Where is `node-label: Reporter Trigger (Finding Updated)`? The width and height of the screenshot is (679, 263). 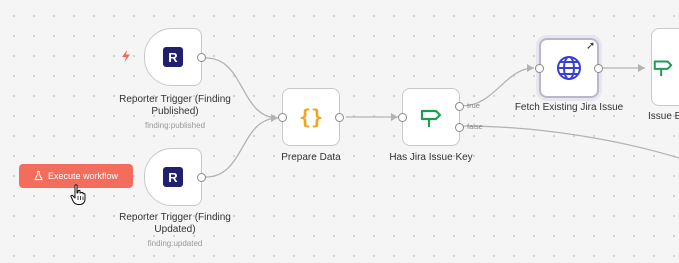 node-label: Reporter Trigger (Finding Updated) is located at coordinates (175, 223).